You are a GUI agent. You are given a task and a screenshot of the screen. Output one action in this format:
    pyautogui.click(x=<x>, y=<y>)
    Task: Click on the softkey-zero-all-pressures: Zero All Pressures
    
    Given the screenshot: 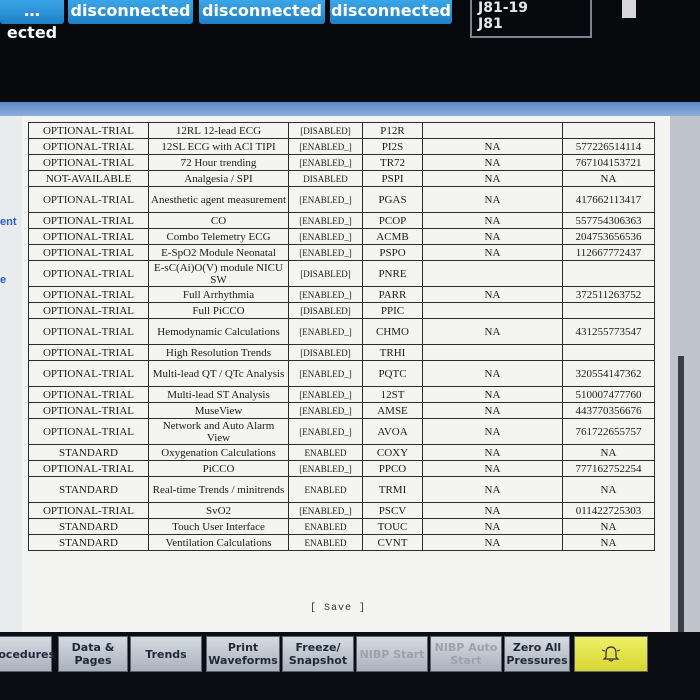 What is the action you would take?
    pyautogui.click(x=537, y=654)
    